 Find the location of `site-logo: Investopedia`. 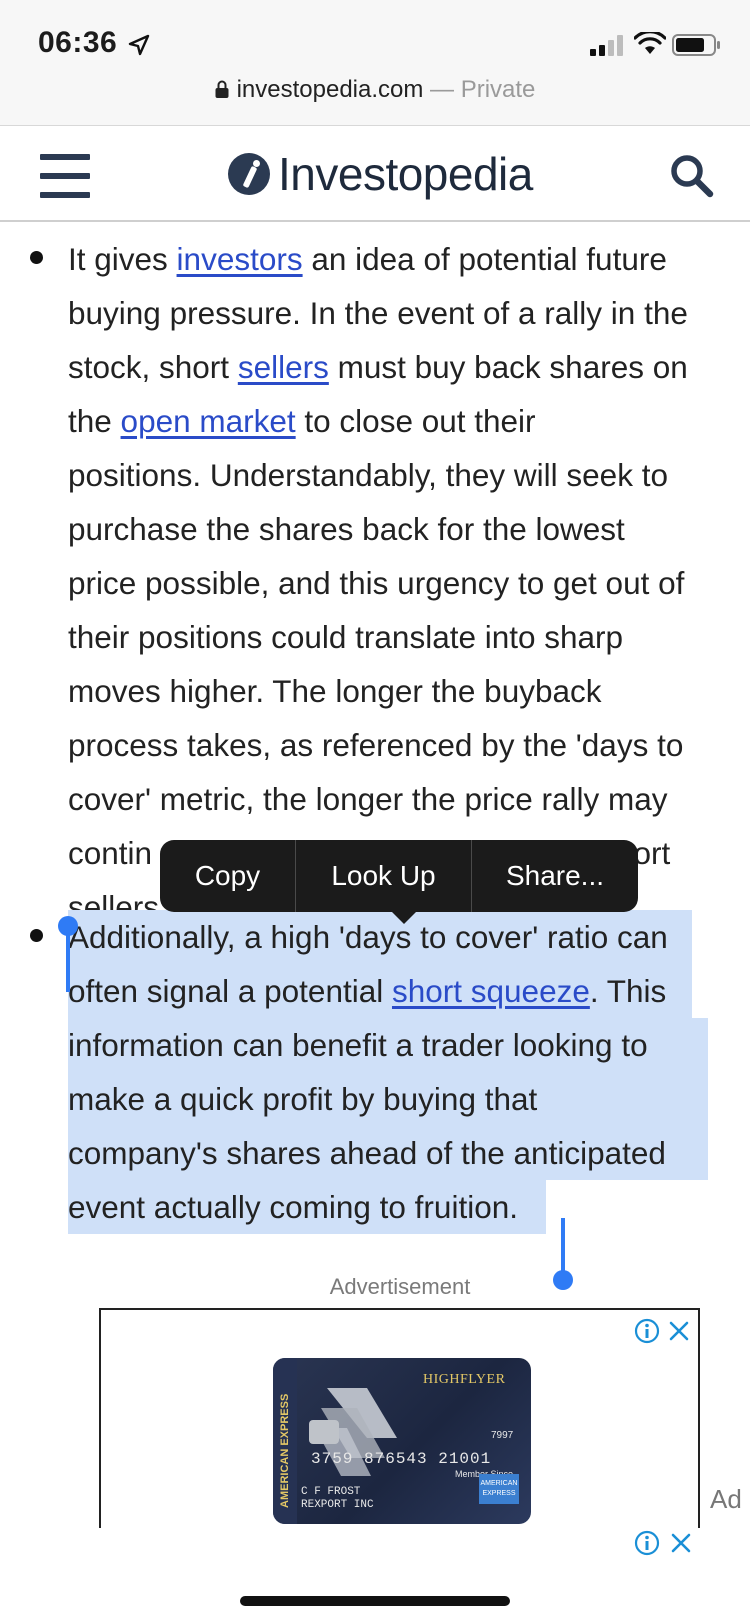

site-logo: Investopedia is located at coordinates (380, 174).